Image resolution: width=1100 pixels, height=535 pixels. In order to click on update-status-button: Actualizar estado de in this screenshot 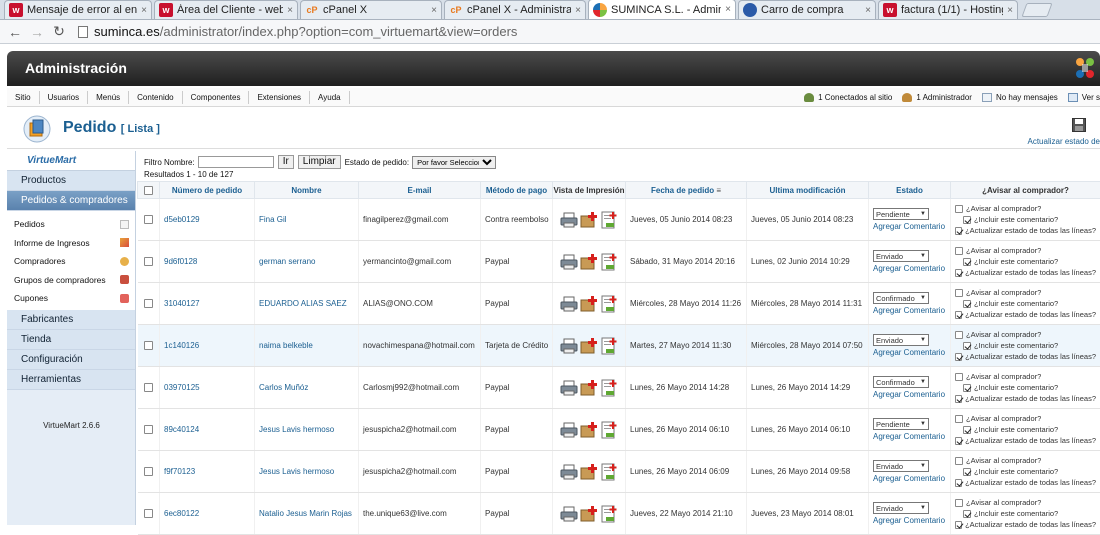, I will do `click(1064, 141)`.